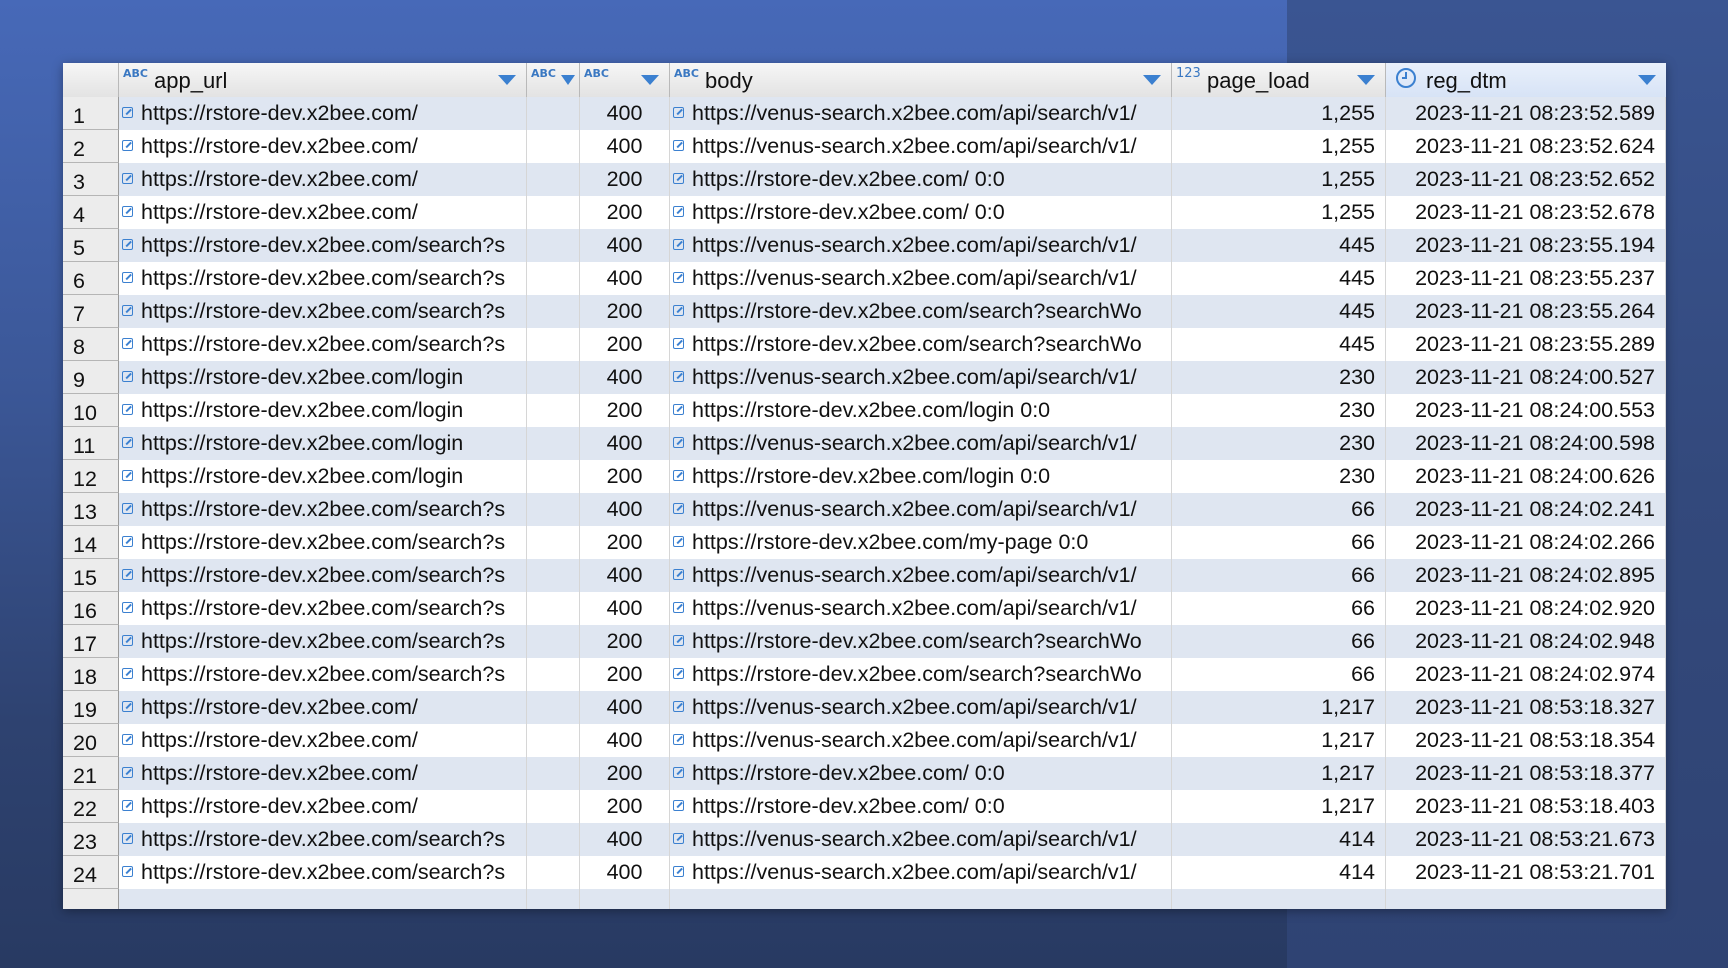 Image resolution: width=1728 pixels, height=968 pixels. What do you see at coordinates (91, 80) in the screenshot?
I see `row-number-header` at bounding box center [91, 80].